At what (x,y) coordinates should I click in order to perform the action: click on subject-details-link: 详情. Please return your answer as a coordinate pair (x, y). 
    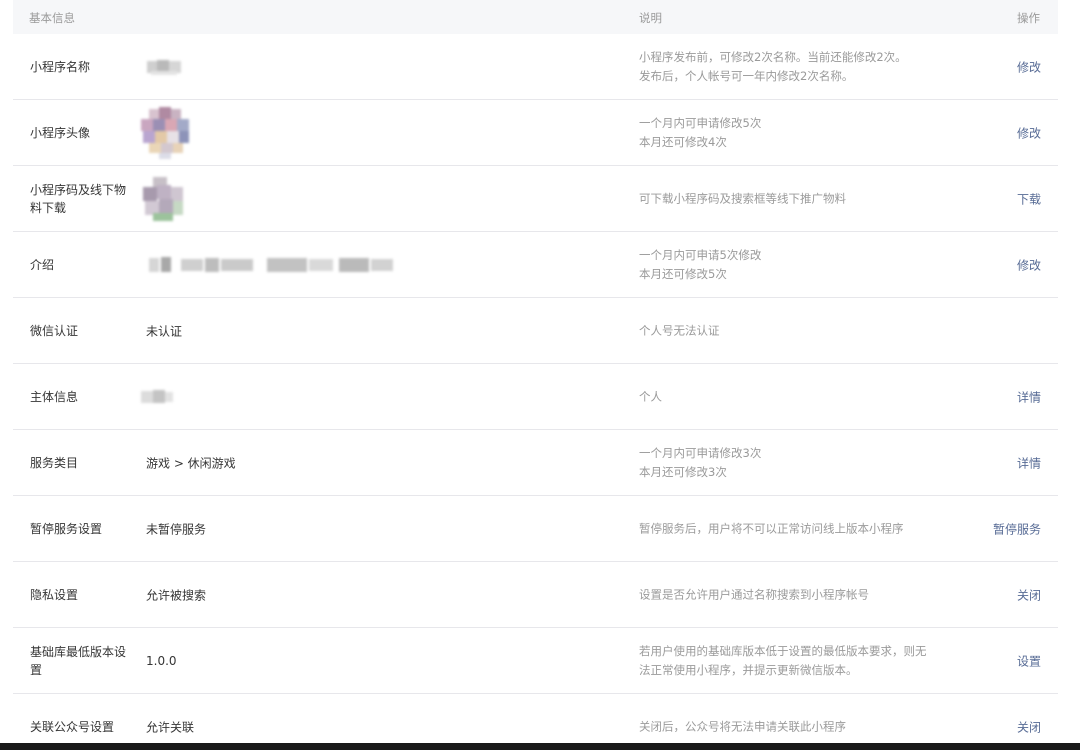
    Looking at the image, I should click on (1029, 396).